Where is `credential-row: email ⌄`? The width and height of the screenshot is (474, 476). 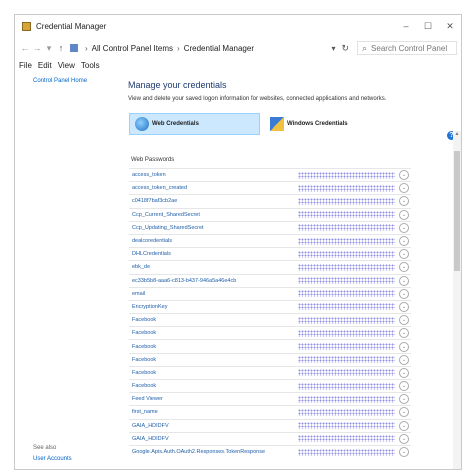
credential-row: email ⌄ is located at coordinates (270, 293).